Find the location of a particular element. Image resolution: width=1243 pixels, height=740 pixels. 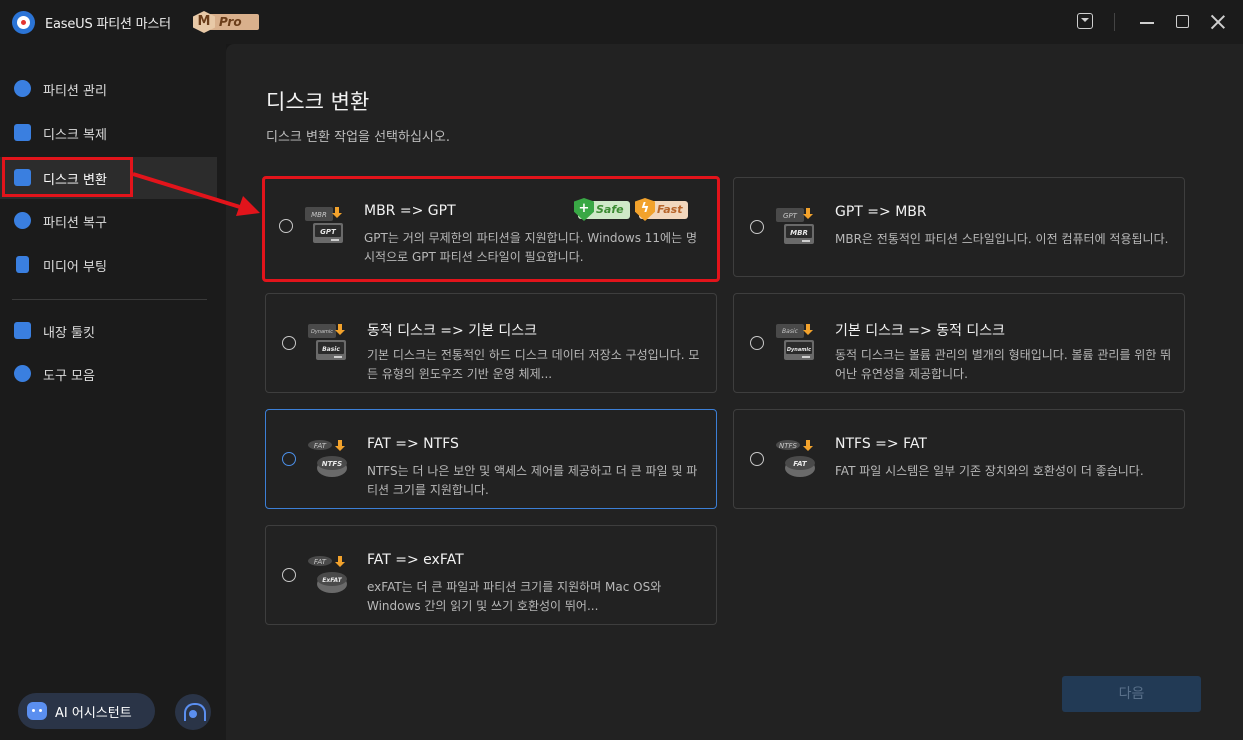

partition-pie-icon is located at coordinates (22, 88).